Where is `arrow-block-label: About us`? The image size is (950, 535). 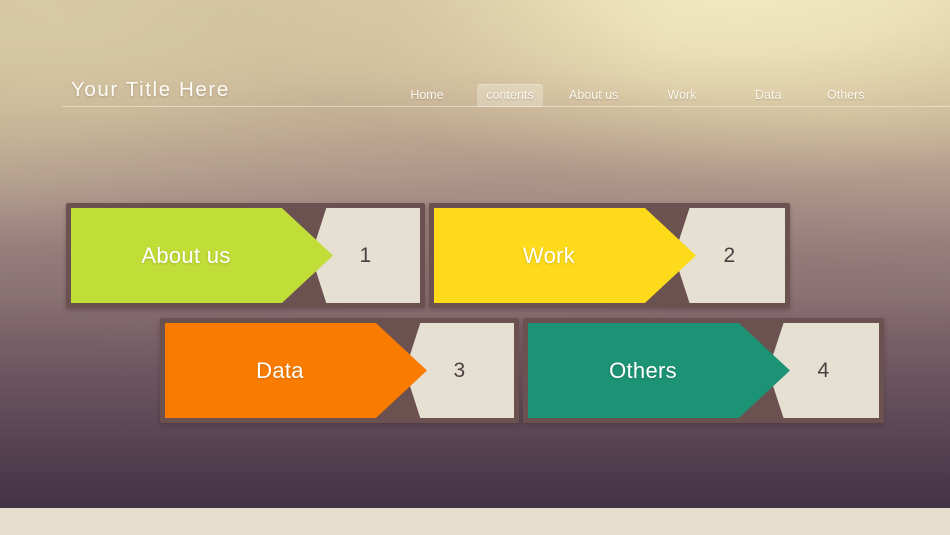
arrow-block-label: About us is located at coordinates (202, 255).